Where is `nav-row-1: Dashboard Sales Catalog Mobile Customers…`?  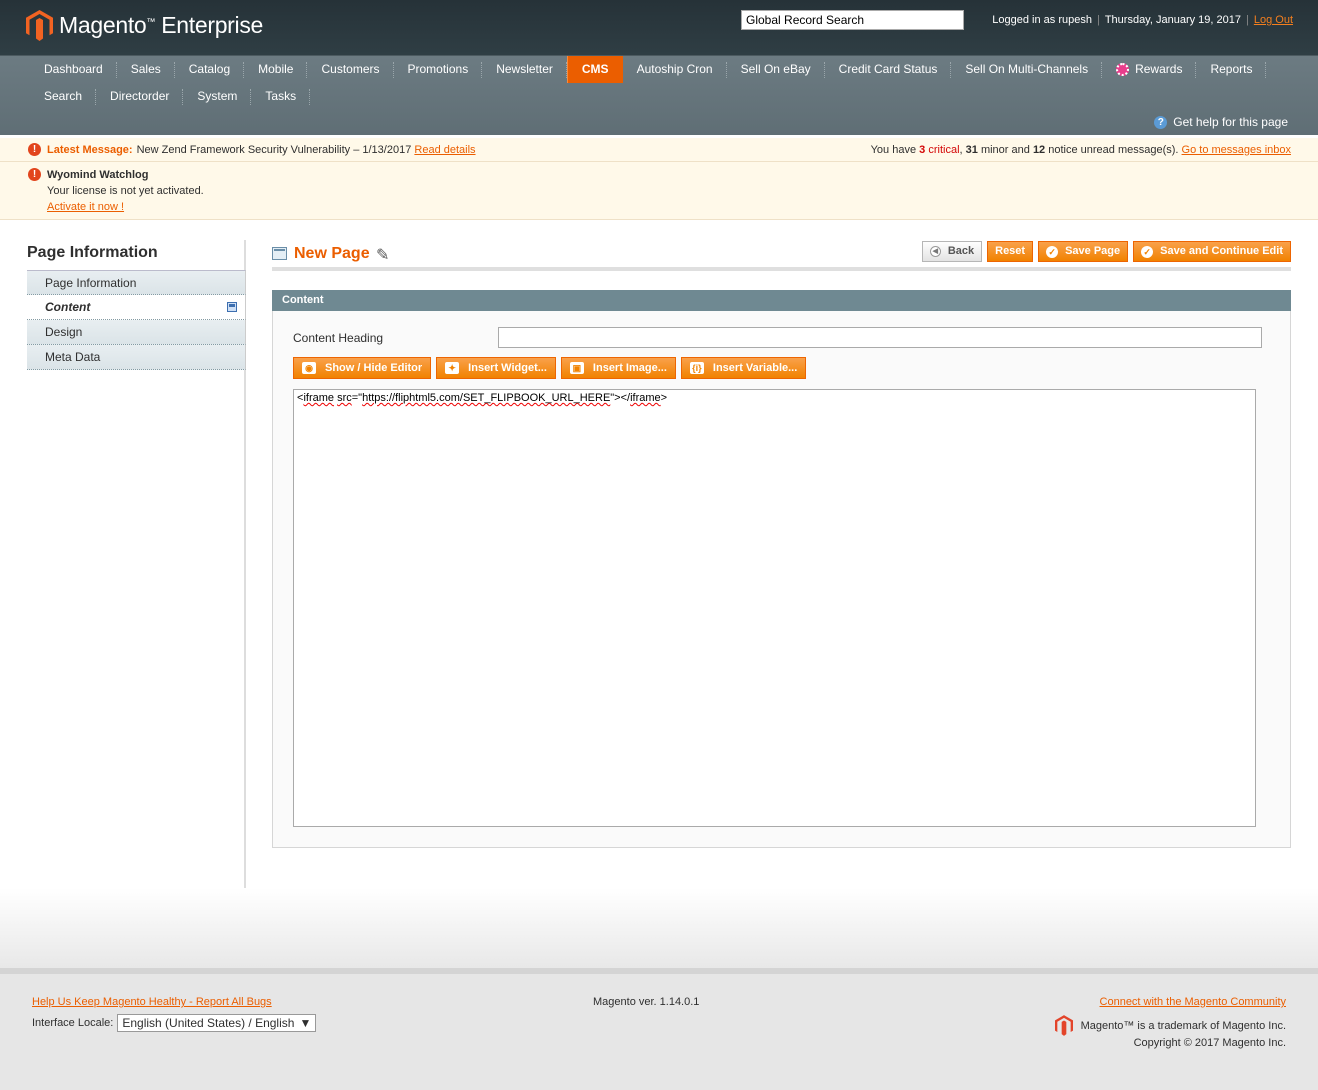 nav-row-1: Dashboard Sales Catalog Mobile Customers… is located at coordinates (648, 69).